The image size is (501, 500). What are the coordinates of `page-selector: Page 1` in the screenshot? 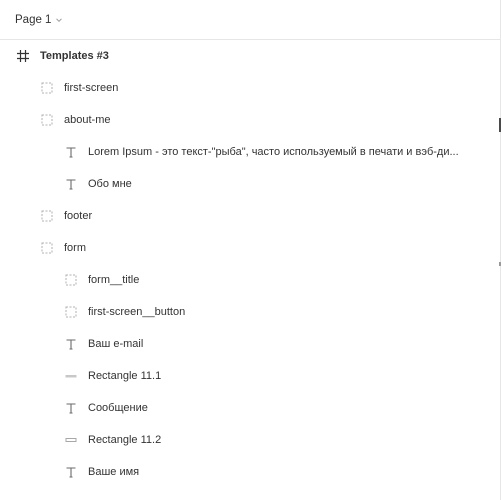 It's located at (39, 20).